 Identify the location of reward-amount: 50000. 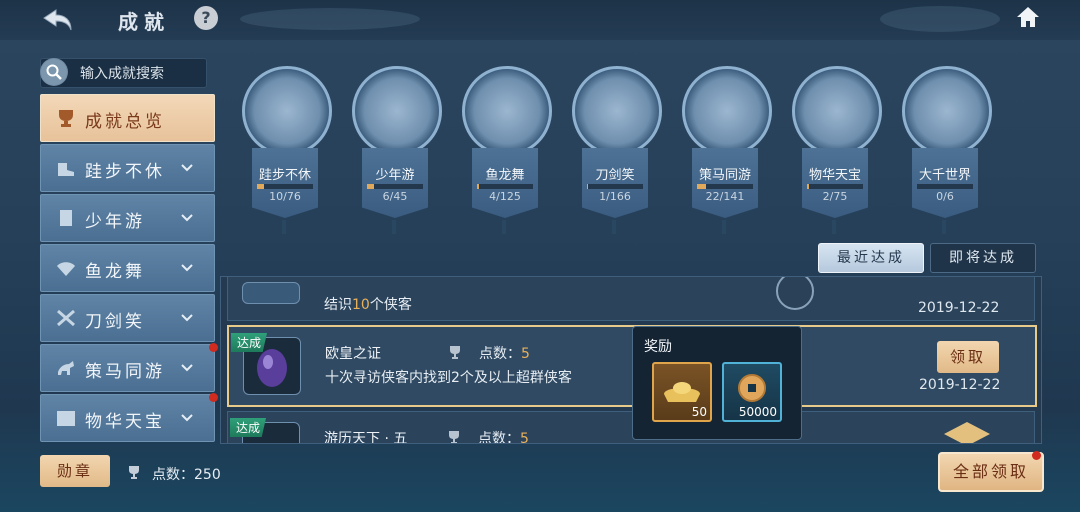
(757, 412).